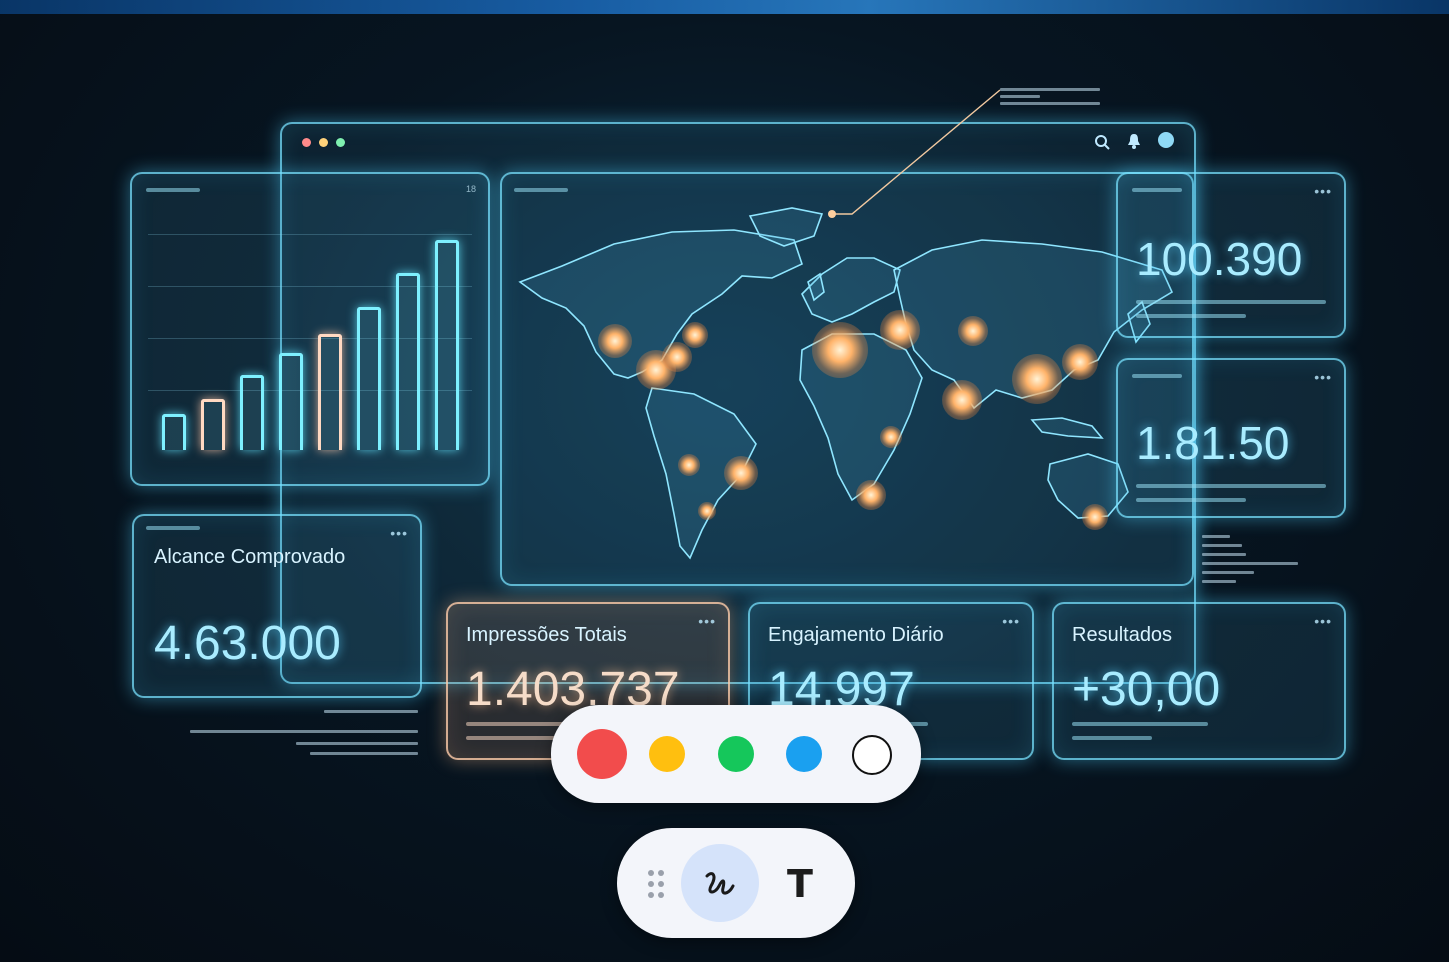  What do you see at coordinates (1219, 259) in the screenshot?
I see `right-top-value: 100.390` at bounding box center [1219, 259].